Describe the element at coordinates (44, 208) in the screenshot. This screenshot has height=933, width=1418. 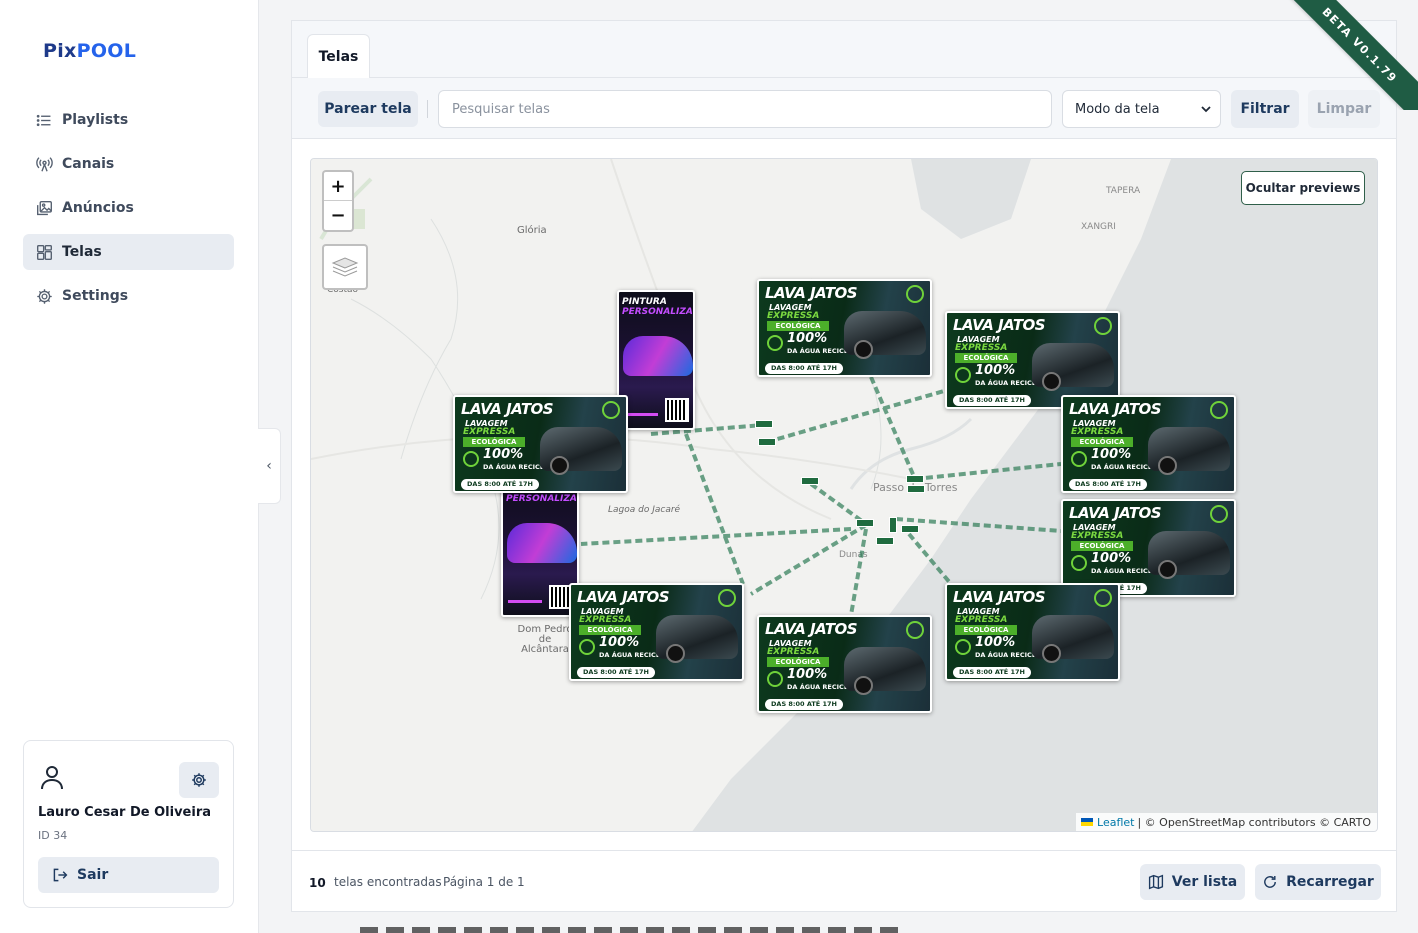
I see `images-icon` at that location.